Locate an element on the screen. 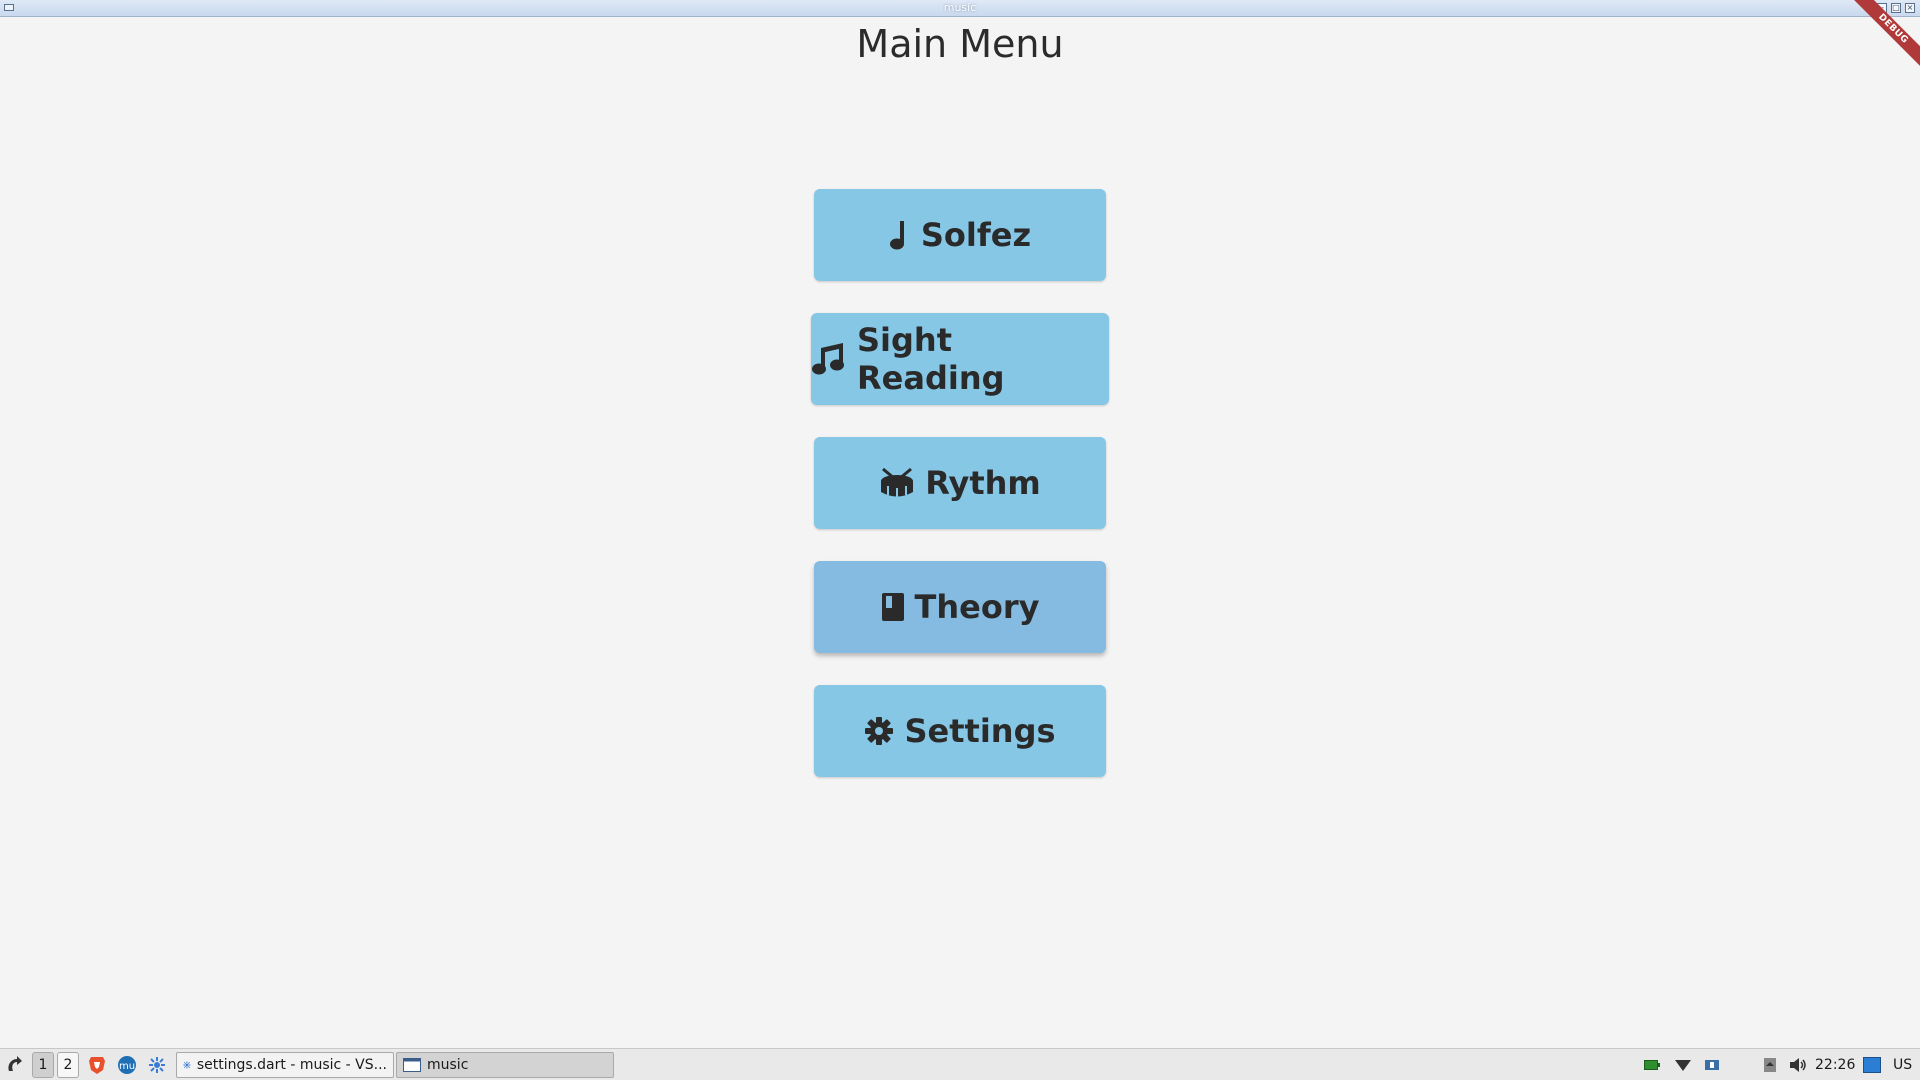 The image size is (1920, 1080). eject-icon is located at coordinates (1770, 1065).